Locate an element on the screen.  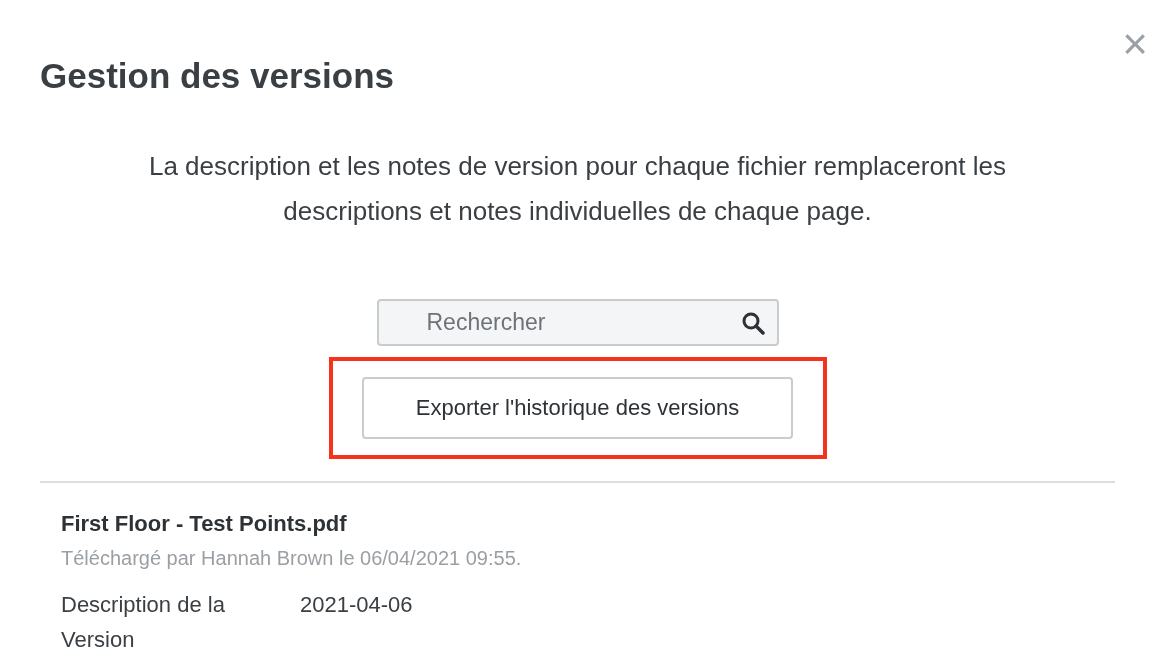
search-field: Rechercher is located at coordinates (577, 322).